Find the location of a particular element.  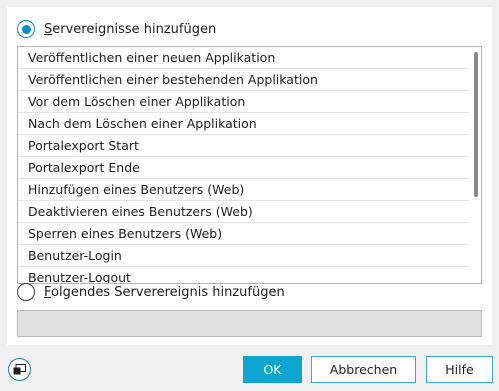

list-item: Veröffentlichen einer neuen Applikation is located at coordinates (243, 58).